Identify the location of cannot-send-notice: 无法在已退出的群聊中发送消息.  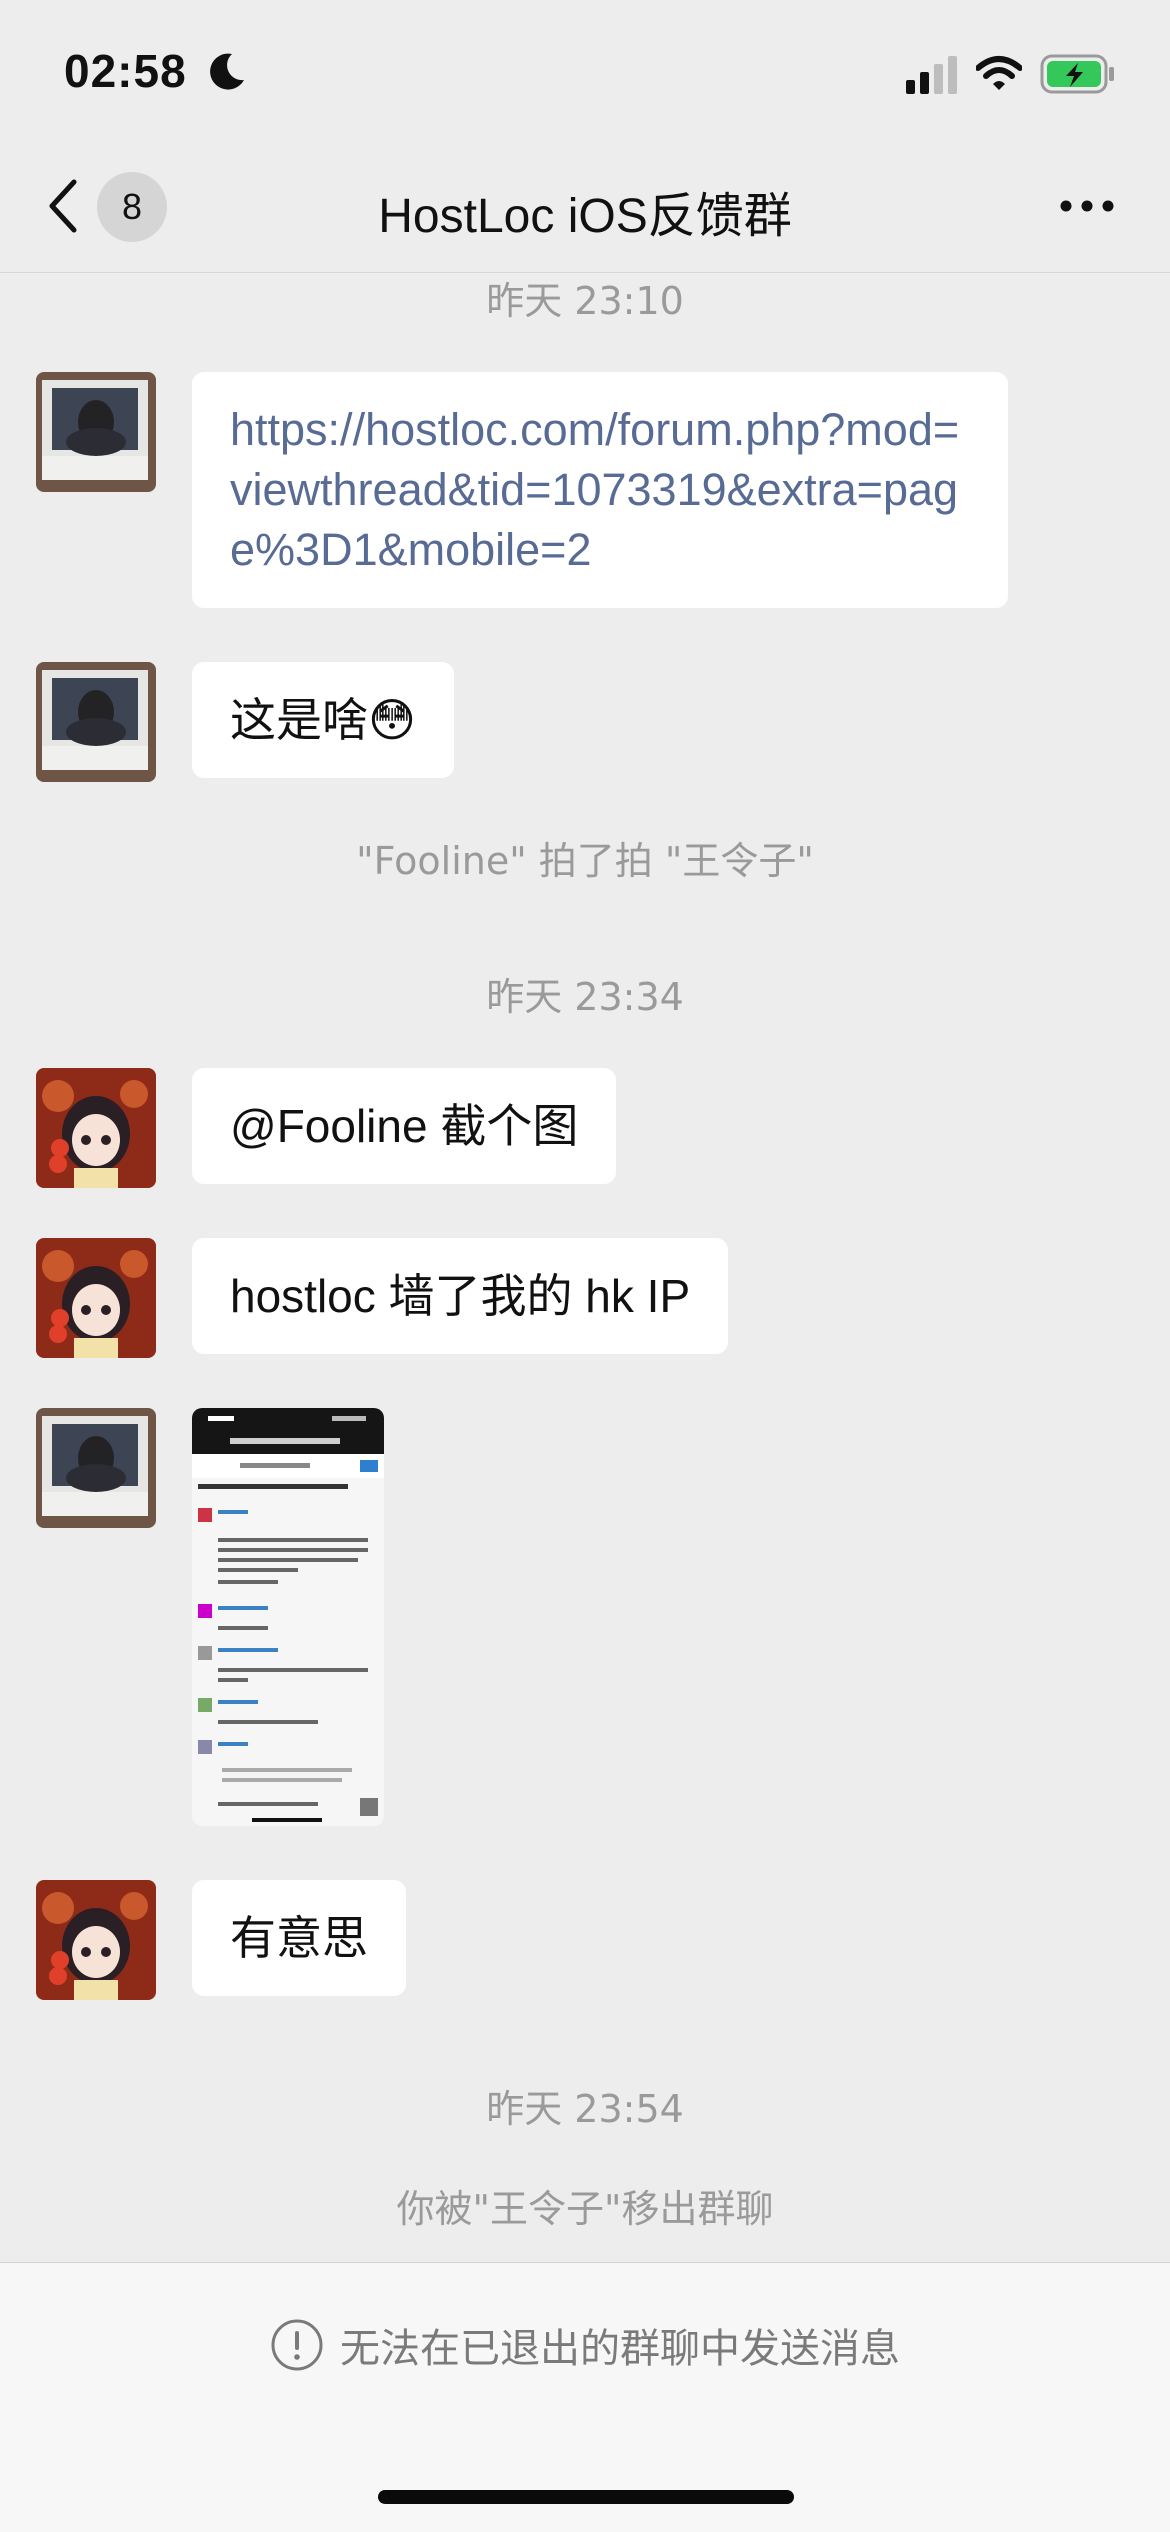
(585, 2345).